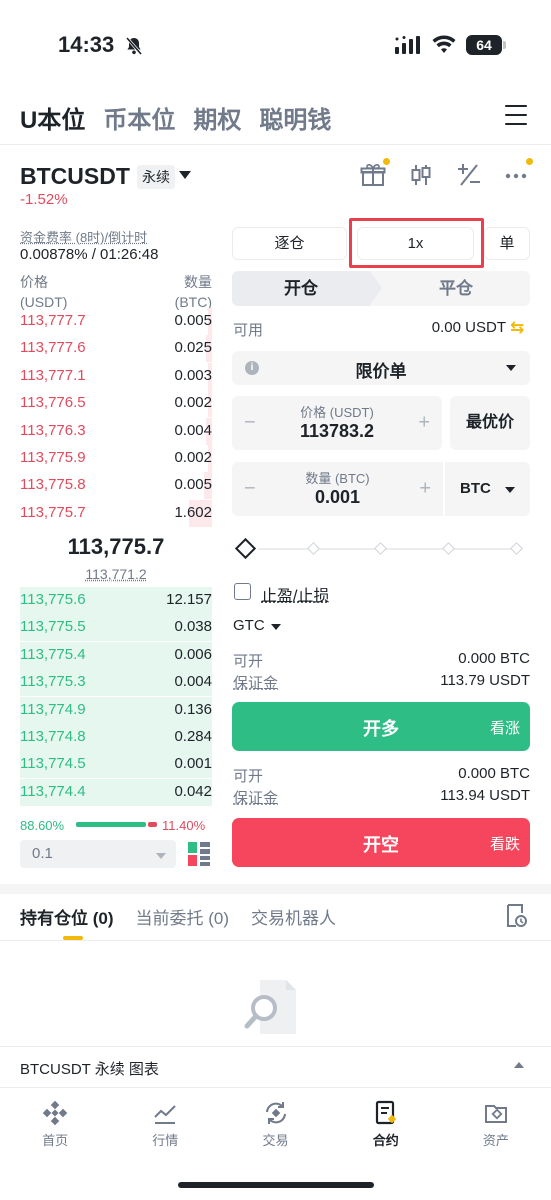 The image size is (551, 1200). I want to click on nav-trade: 交易, so click(275, 1127).